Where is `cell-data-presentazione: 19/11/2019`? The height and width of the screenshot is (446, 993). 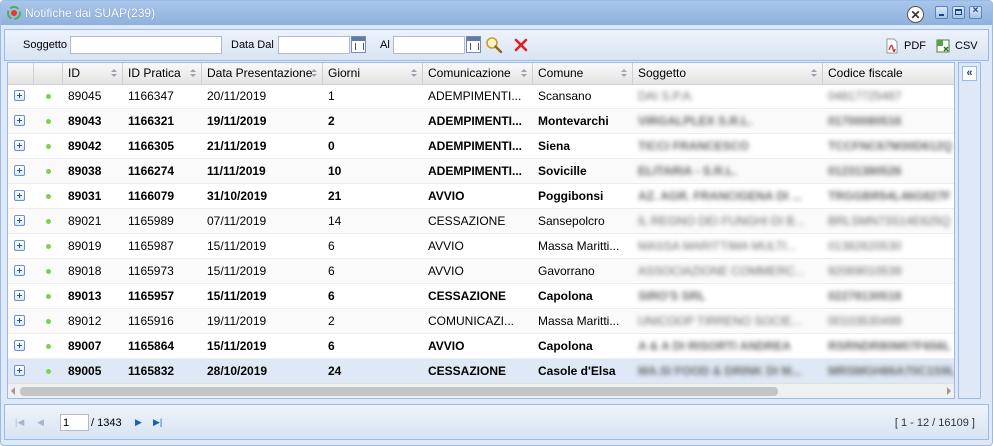 cell-data-presentazione: 19/11/2019 is located at coordinates (237, 121).